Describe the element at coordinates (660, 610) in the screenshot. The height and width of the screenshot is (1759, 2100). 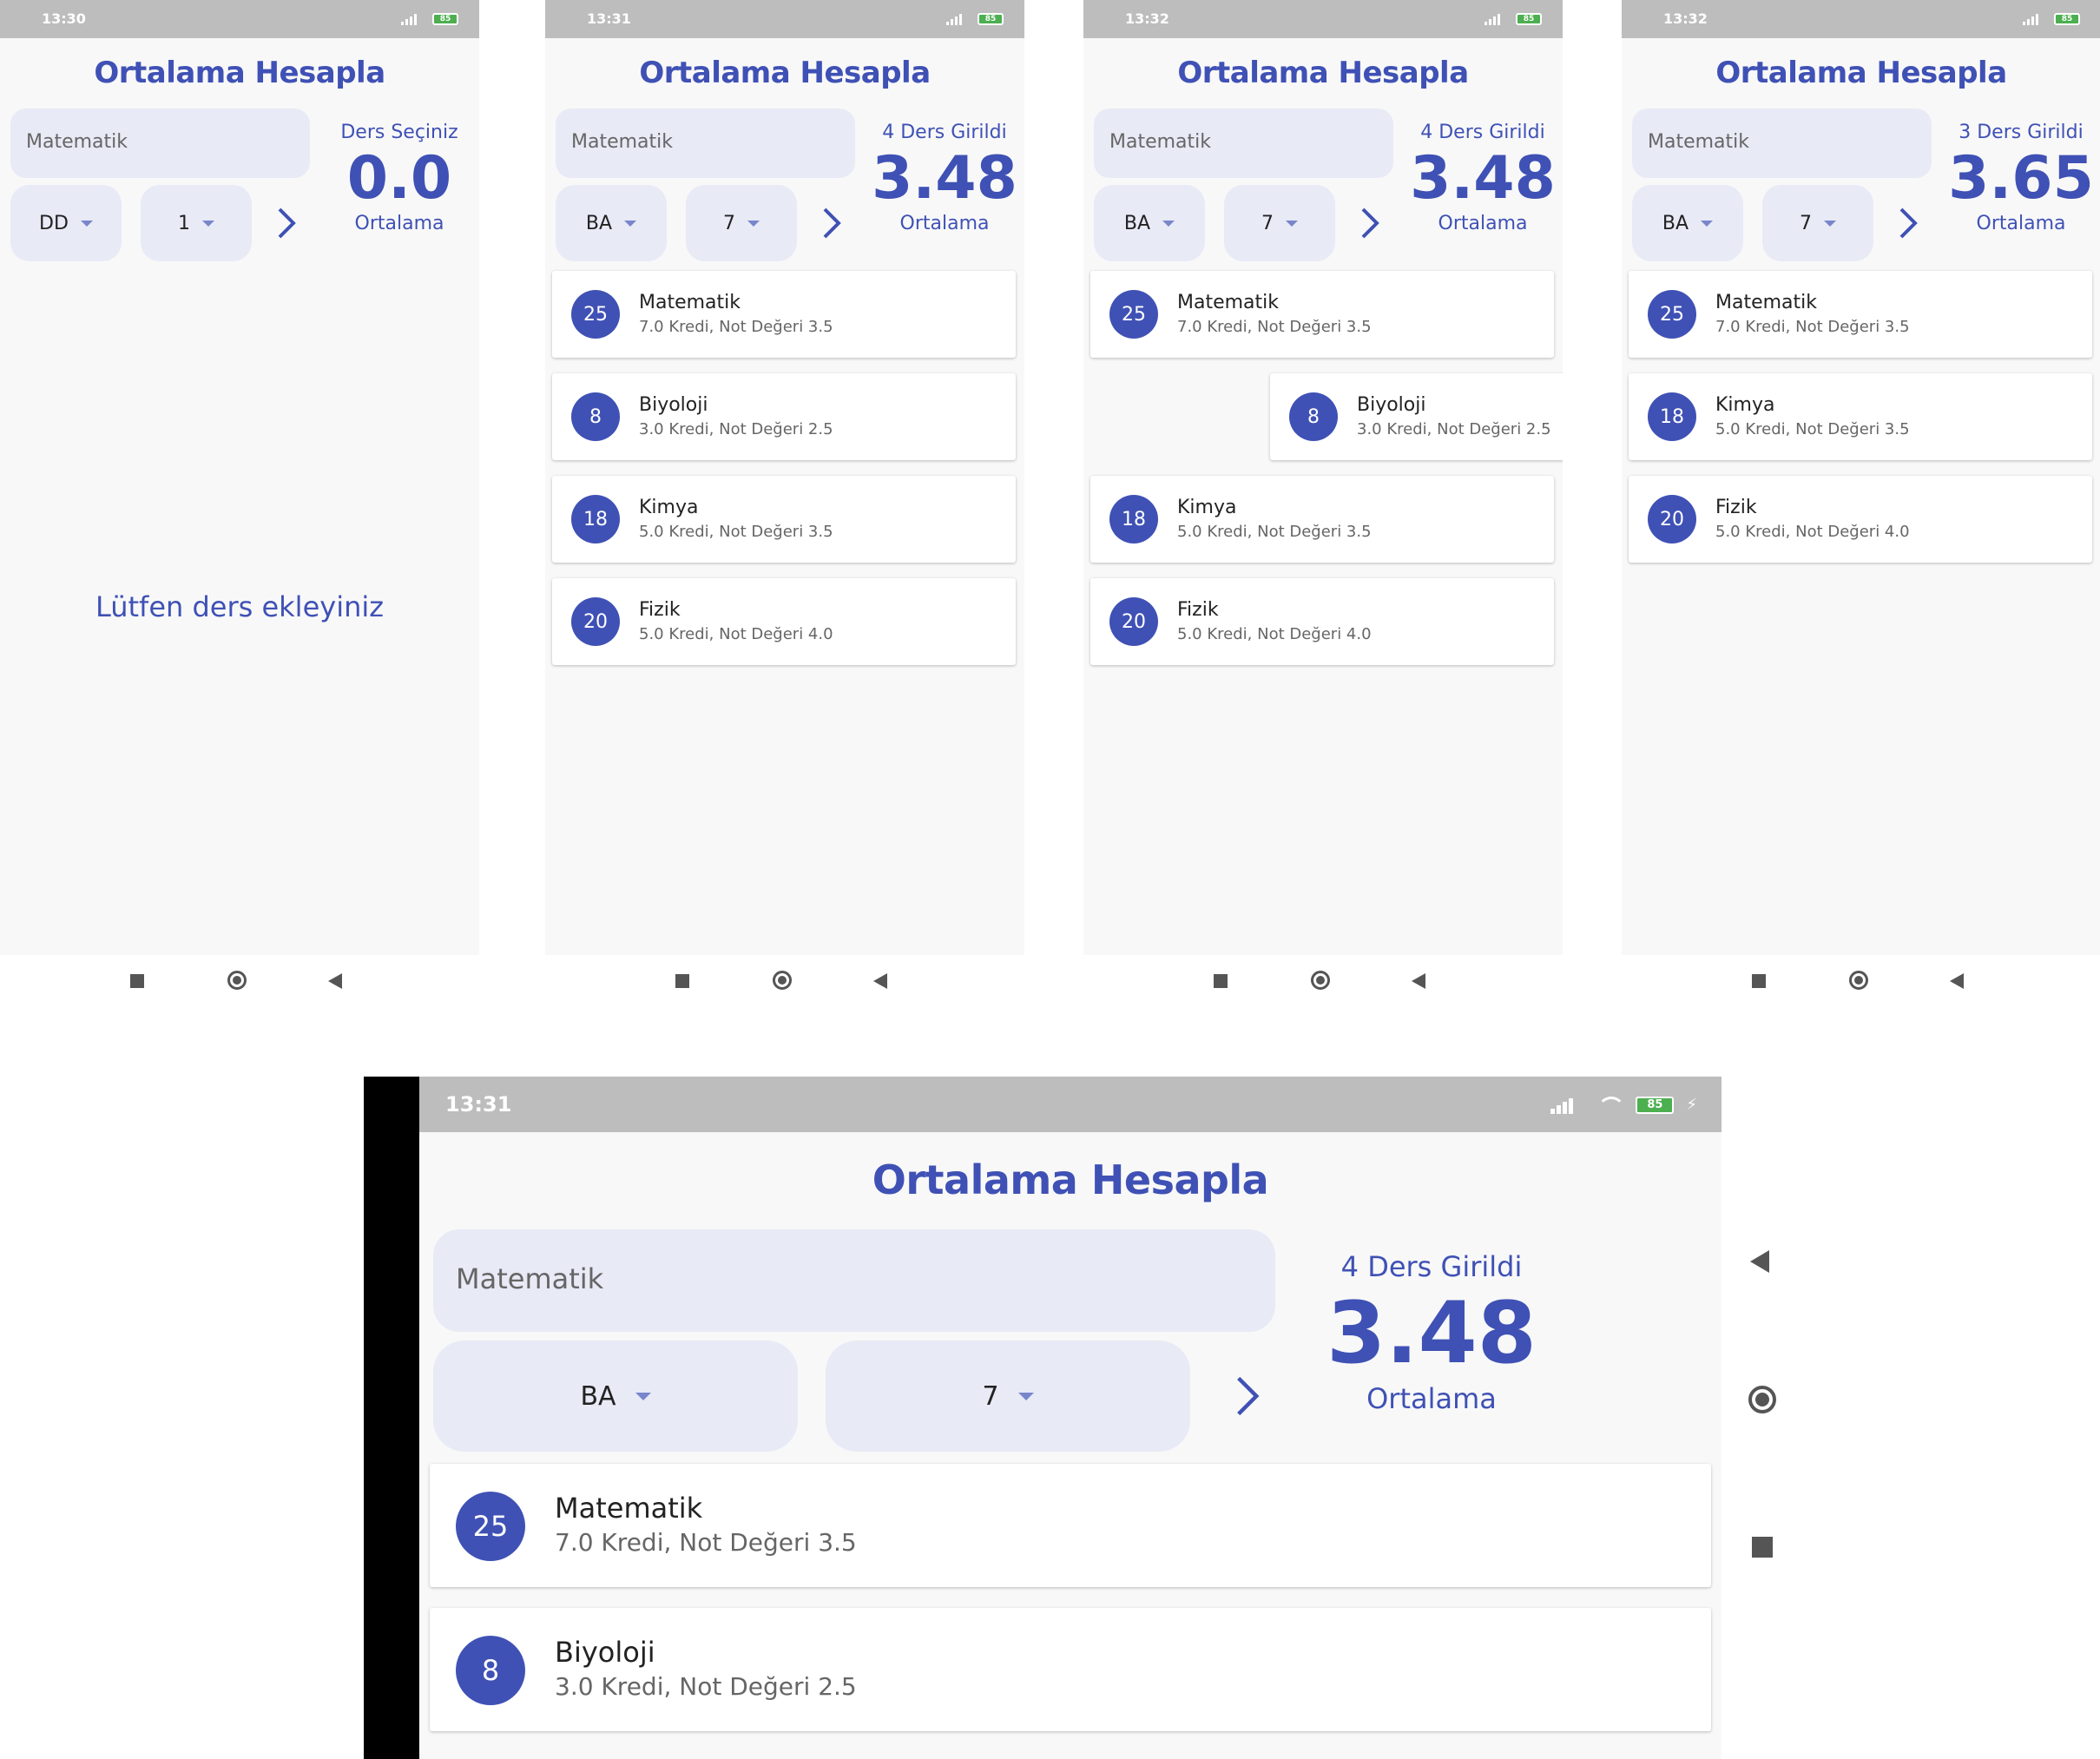
I see `course-name: Fizik` at that location.